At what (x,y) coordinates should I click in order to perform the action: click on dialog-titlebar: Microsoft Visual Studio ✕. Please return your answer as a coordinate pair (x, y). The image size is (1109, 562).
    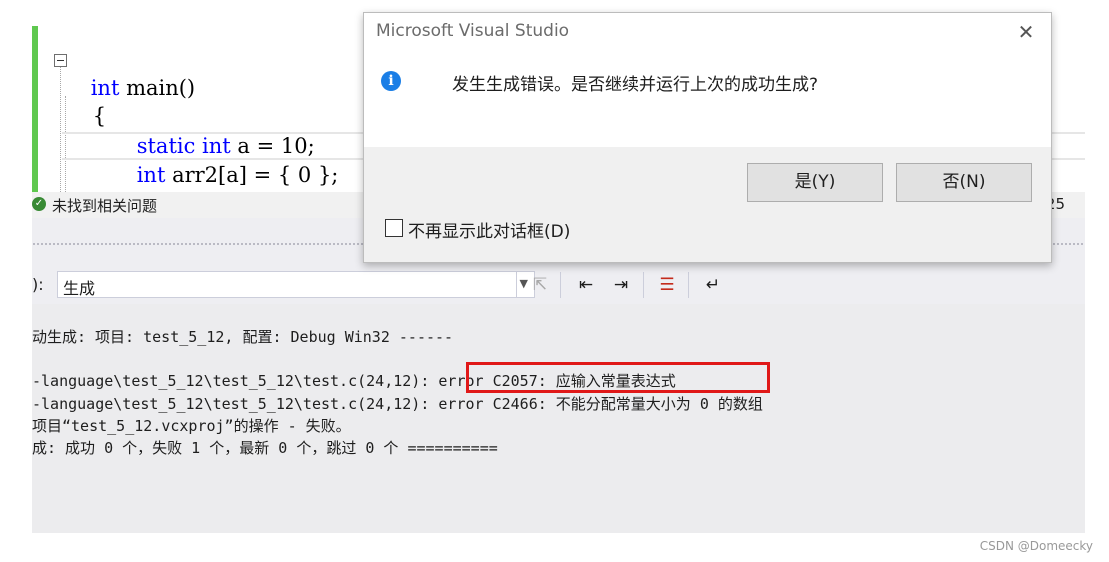
    Looking at the image, I should click on (707, 33).